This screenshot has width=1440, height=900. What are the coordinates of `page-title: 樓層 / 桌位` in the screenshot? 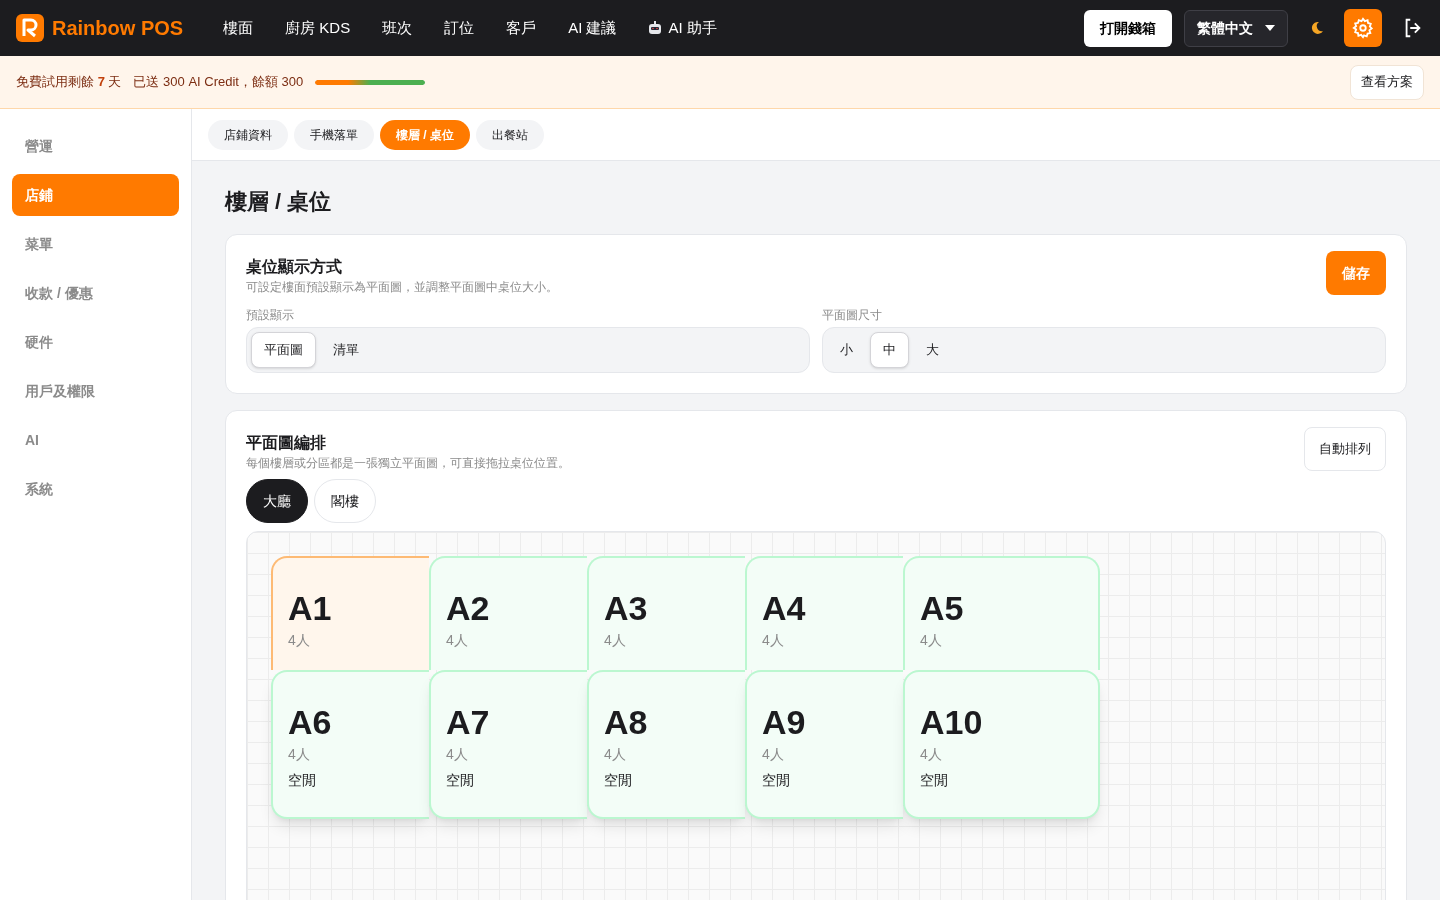 It's located at (279, 202).